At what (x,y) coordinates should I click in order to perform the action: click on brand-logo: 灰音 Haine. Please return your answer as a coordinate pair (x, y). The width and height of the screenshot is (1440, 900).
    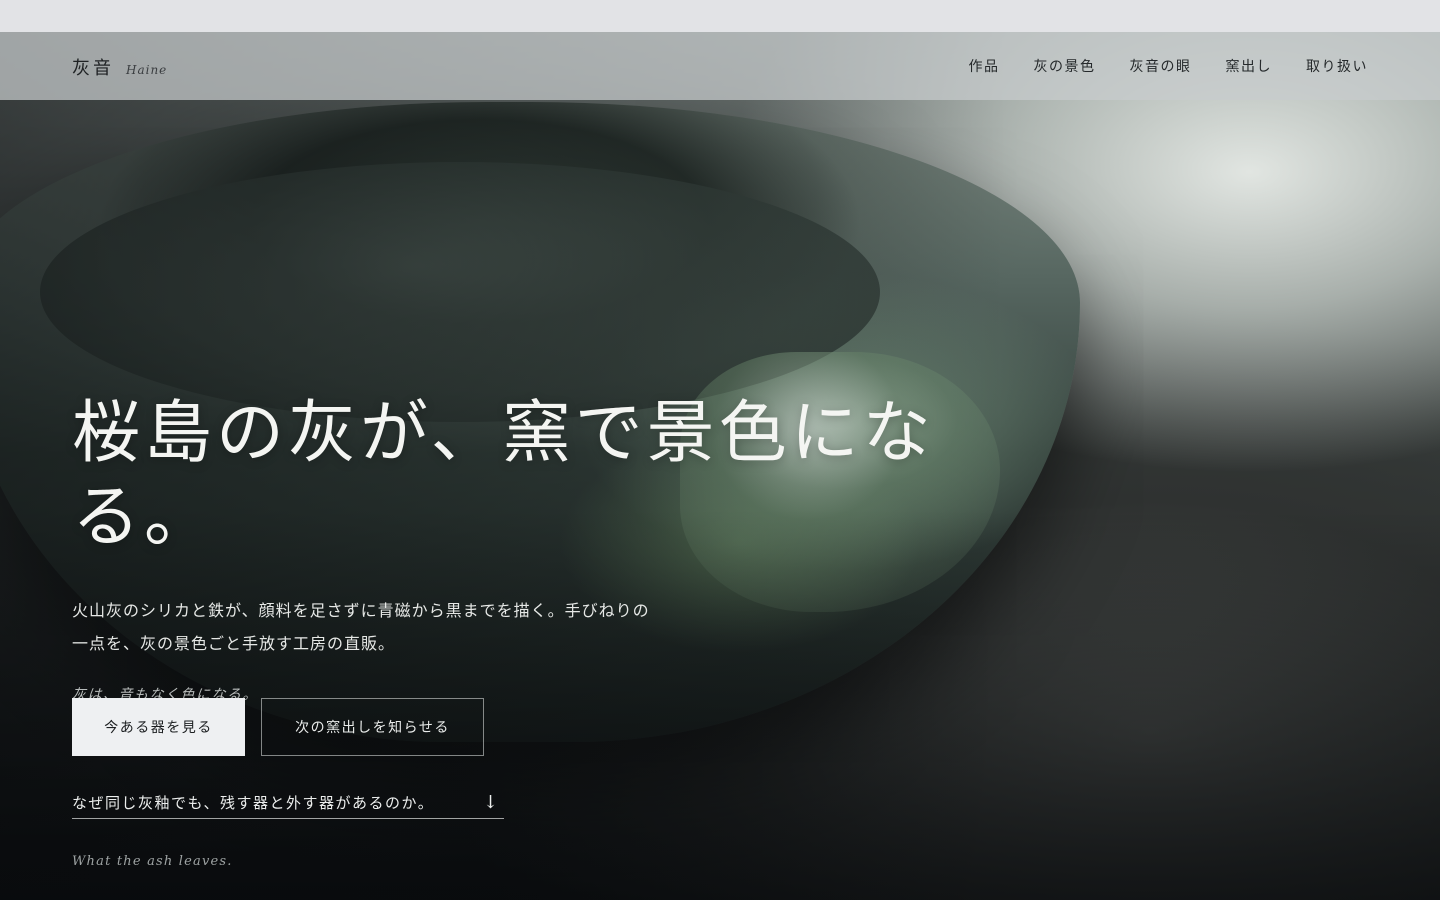
    Looking at the image, I should click on (119, 67).